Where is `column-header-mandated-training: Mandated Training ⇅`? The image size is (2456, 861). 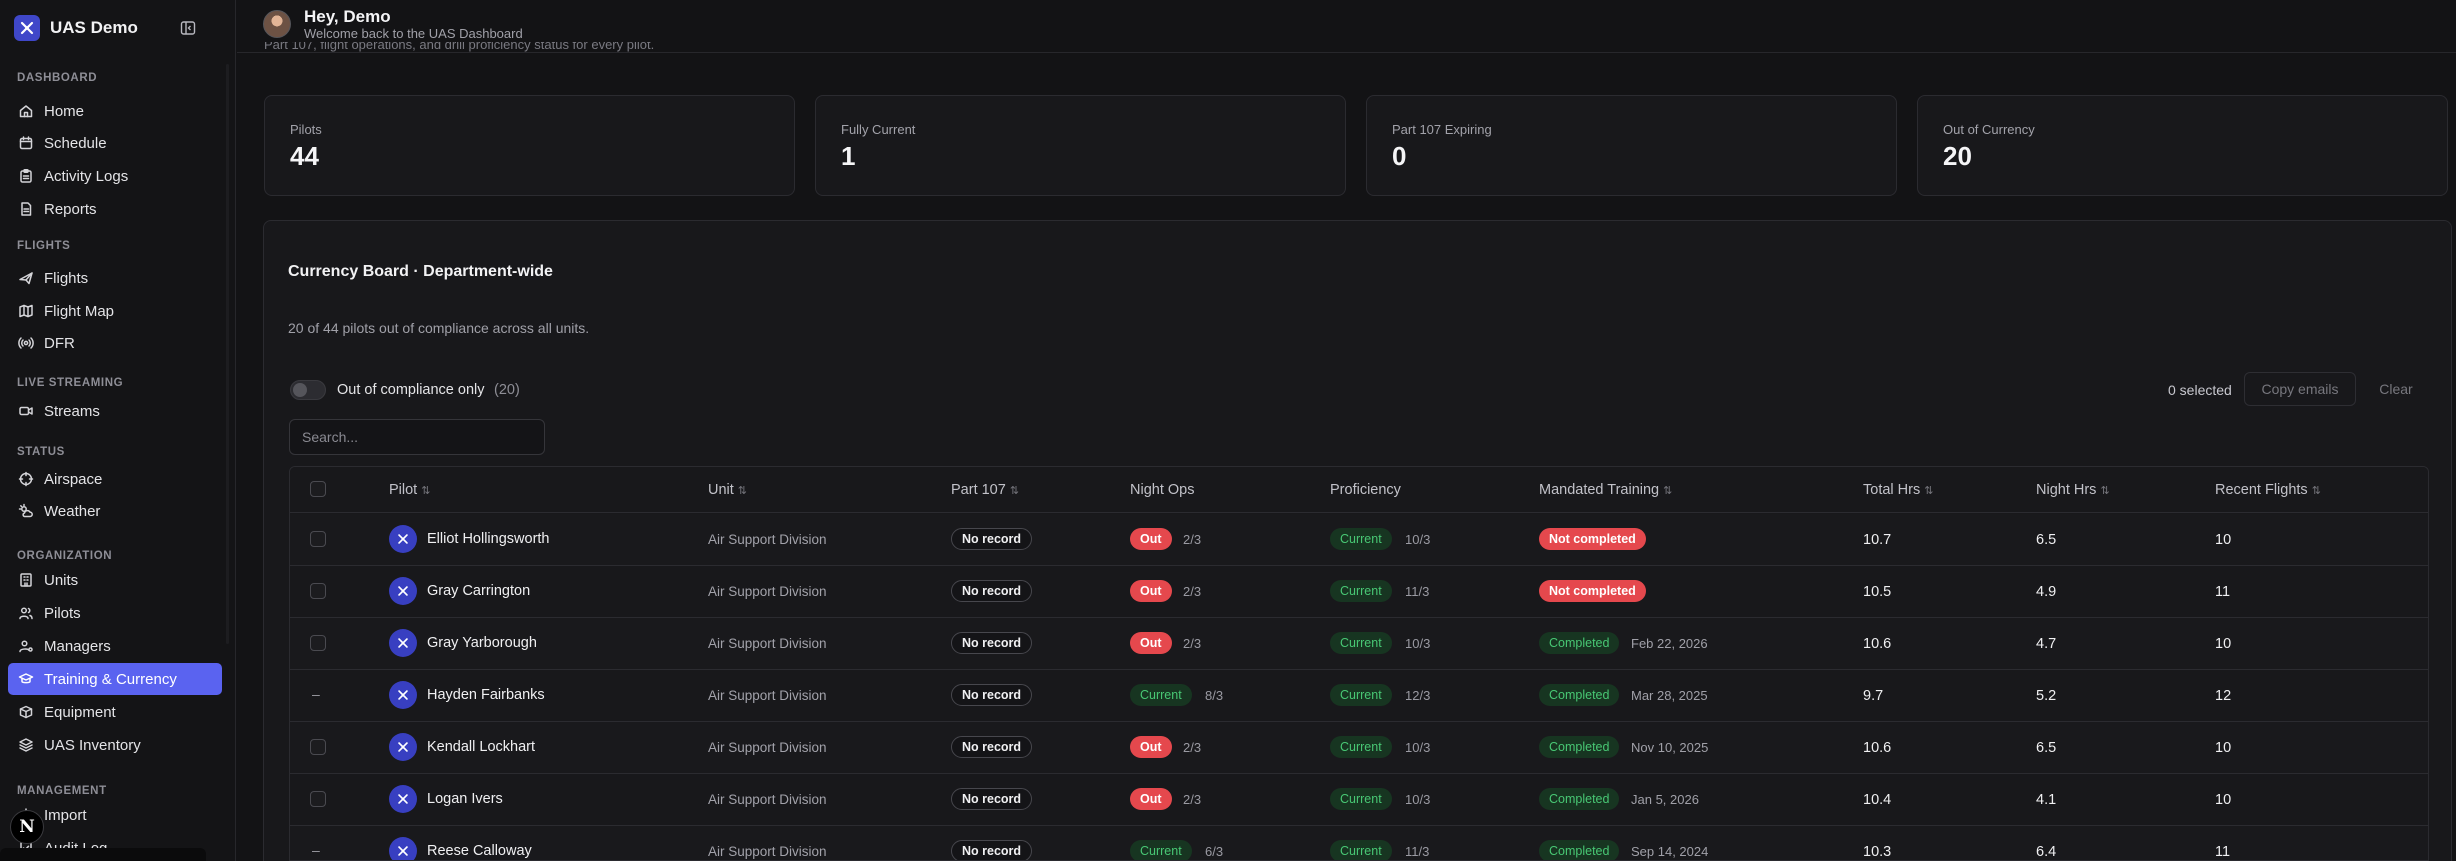 column-header-mandated-training: Mandated Training ⇅ is located at coordinates (1605, 490).